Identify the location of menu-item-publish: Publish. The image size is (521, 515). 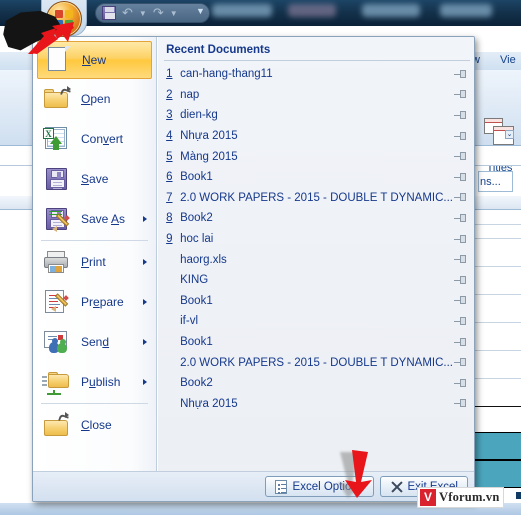
(94, 382).